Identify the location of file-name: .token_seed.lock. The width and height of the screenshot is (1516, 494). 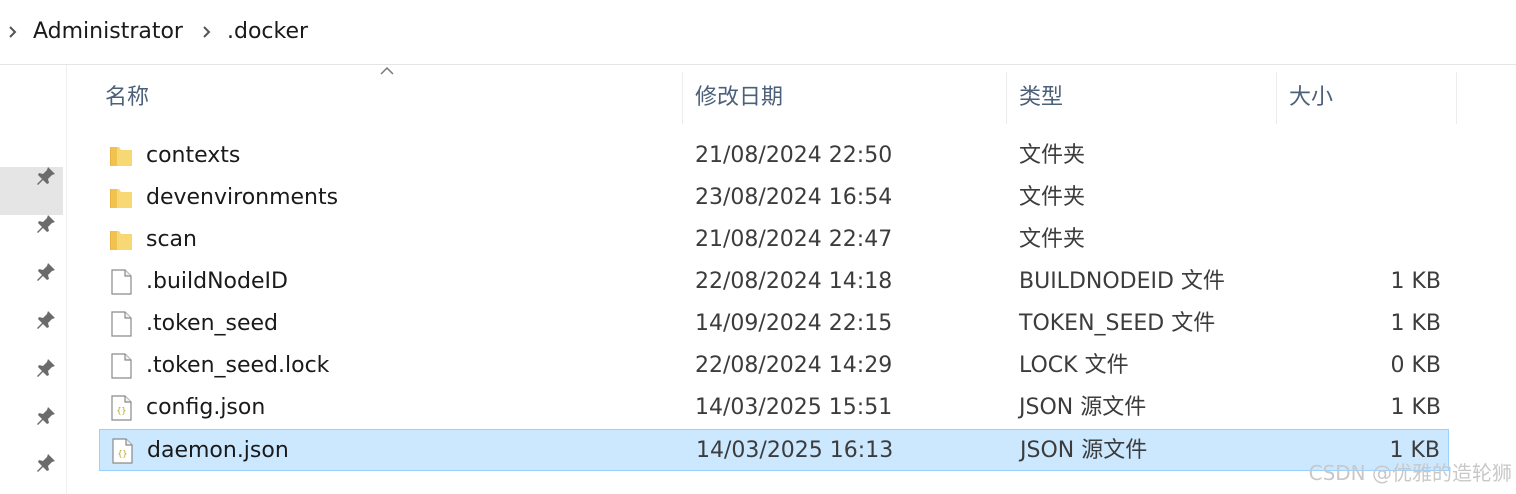
(238, 365).